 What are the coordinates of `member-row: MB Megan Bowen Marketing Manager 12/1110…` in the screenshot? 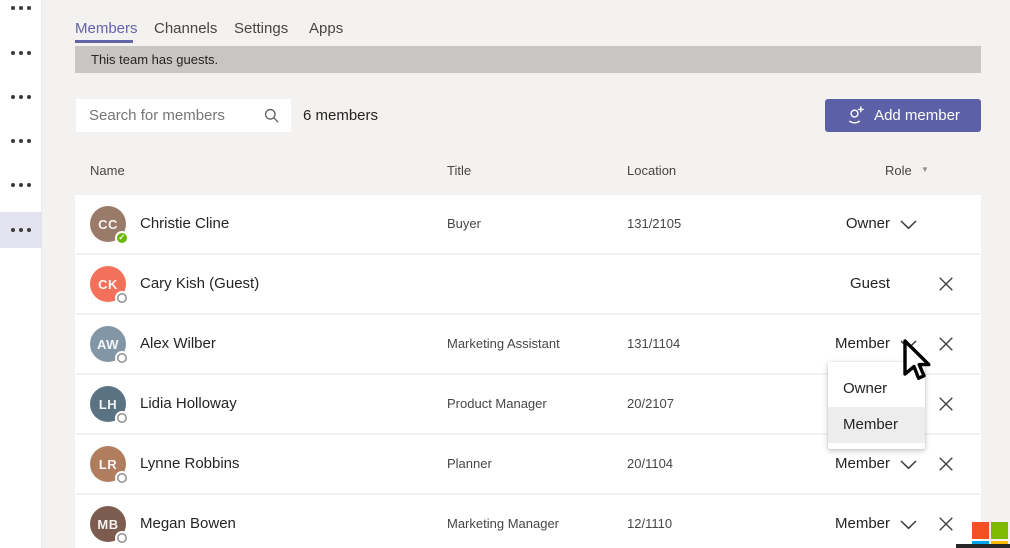 It's located at (528, 521).